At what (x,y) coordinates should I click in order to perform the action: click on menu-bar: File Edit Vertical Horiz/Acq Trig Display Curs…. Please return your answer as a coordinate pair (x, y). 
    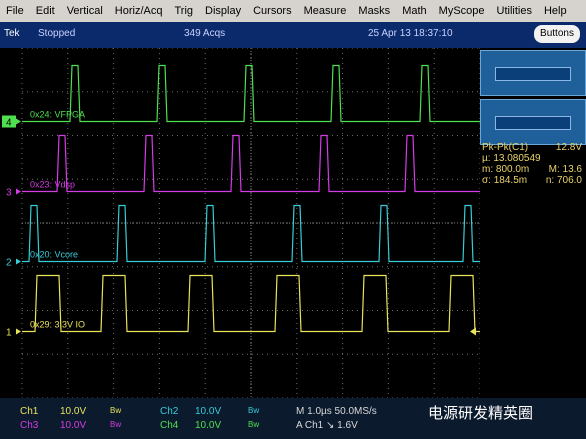
    Looking at the image, I should click on (293, 11).